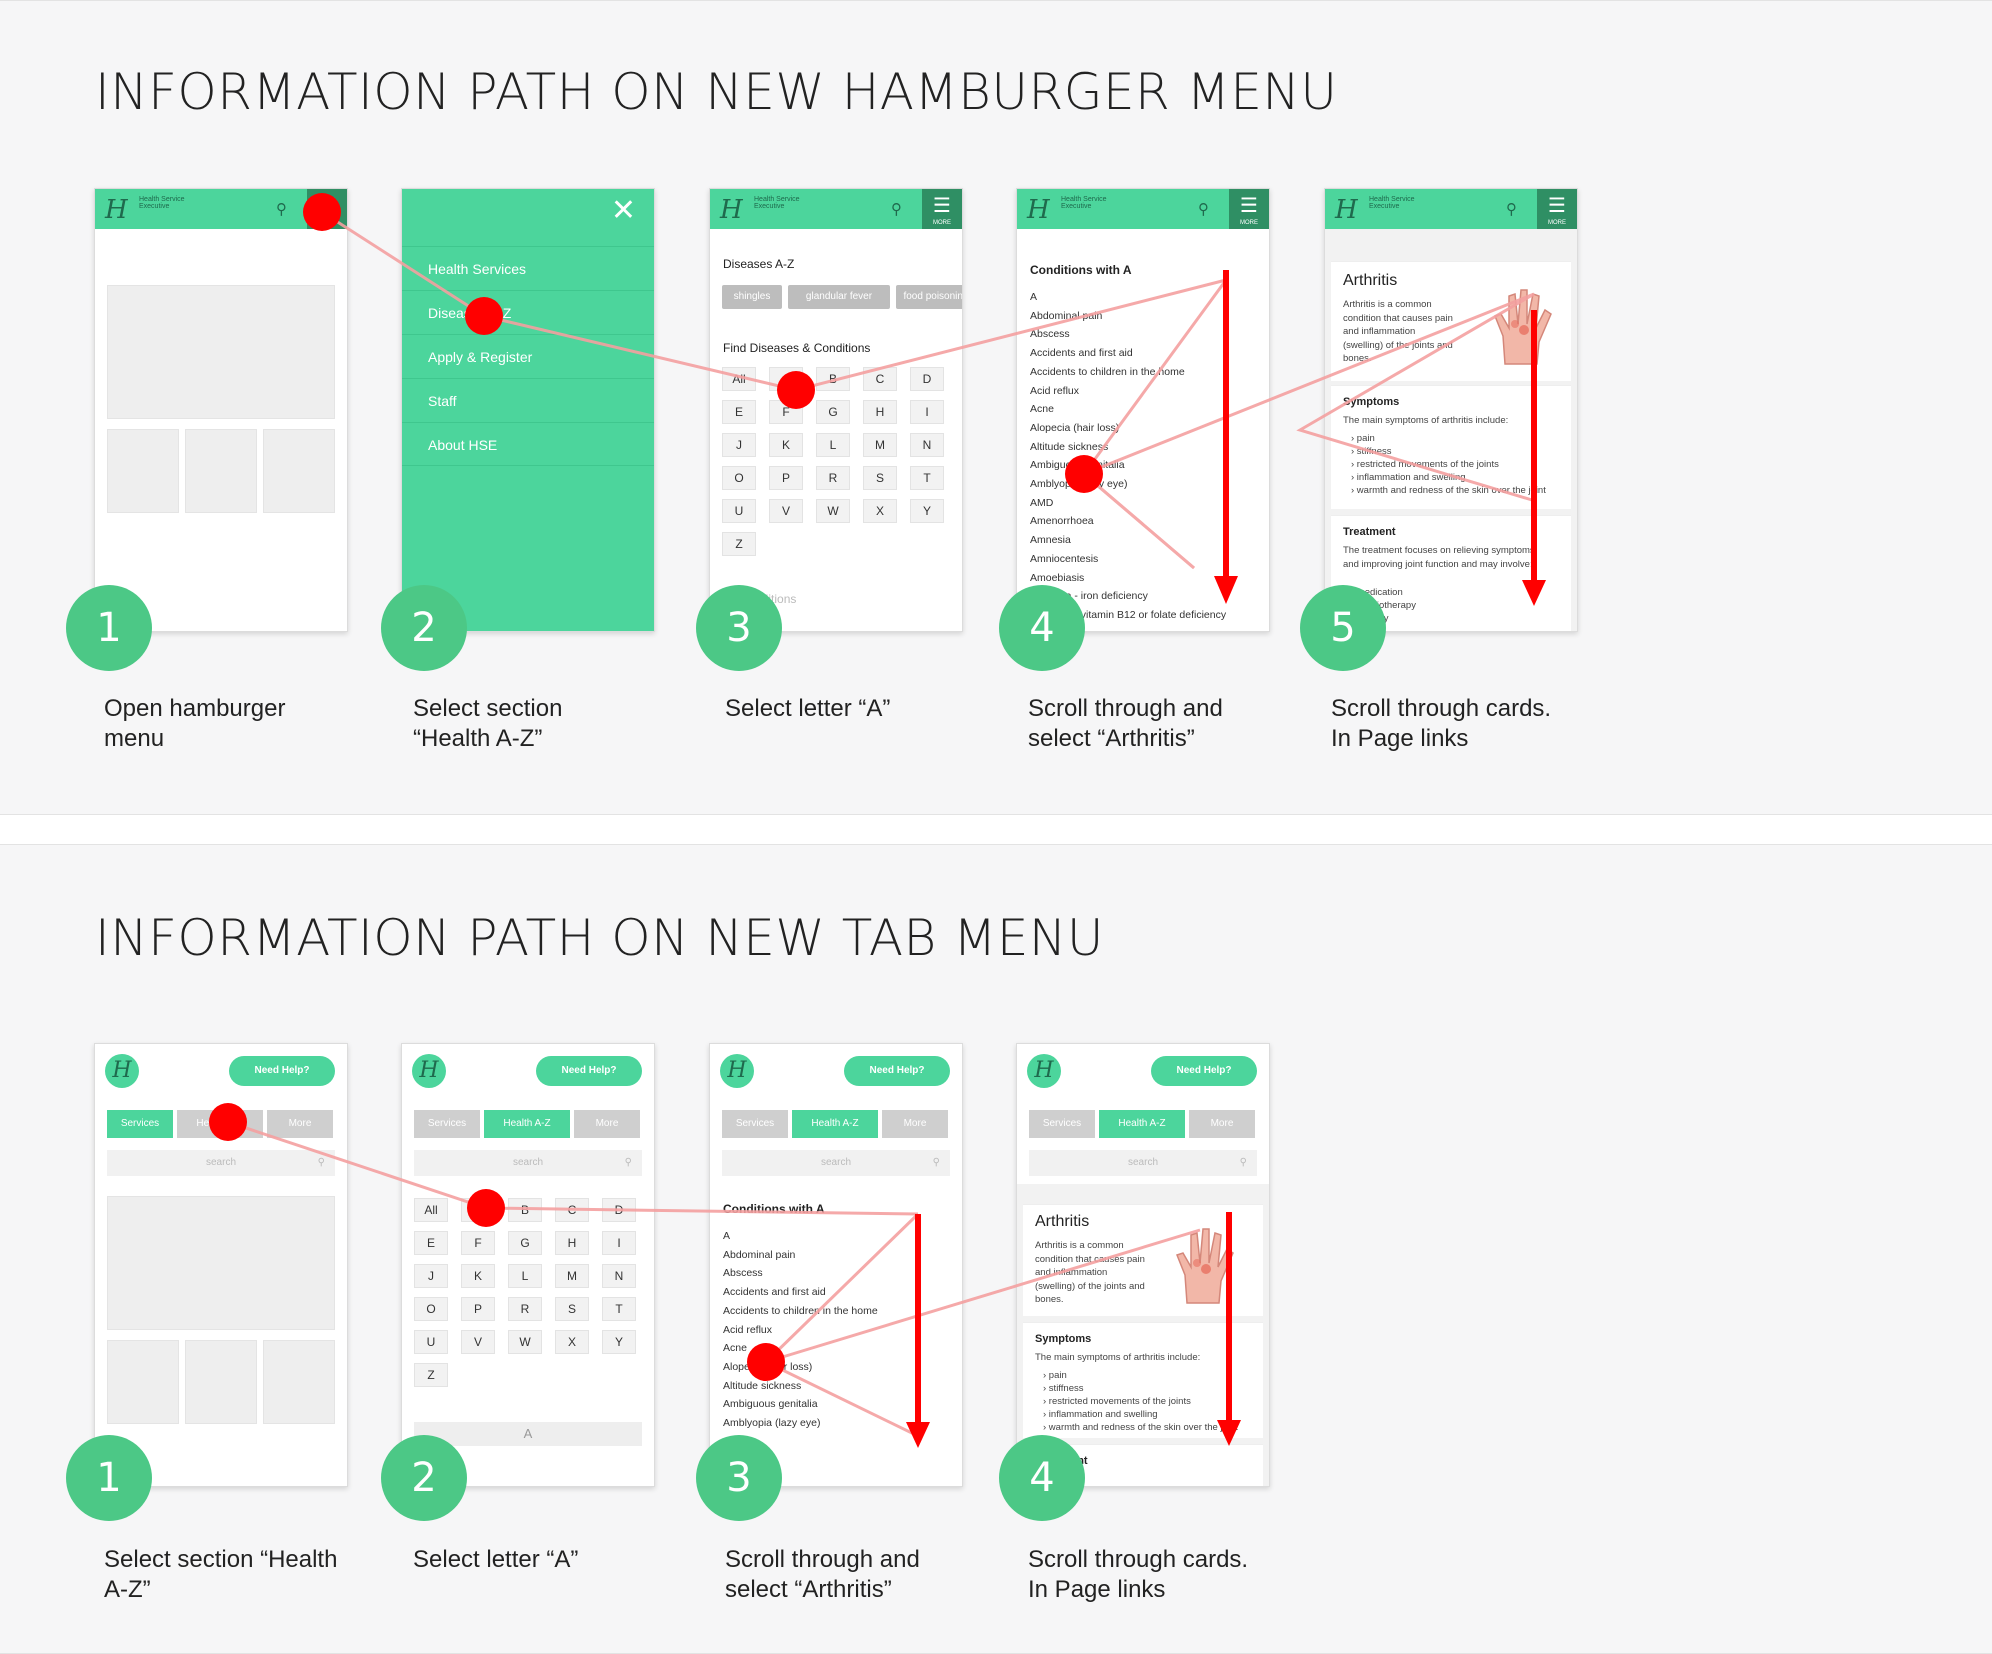  Describe the element at coordinates (528, 268) in the screenshot. I see `menu-item-health-services: Health Services` at that location.